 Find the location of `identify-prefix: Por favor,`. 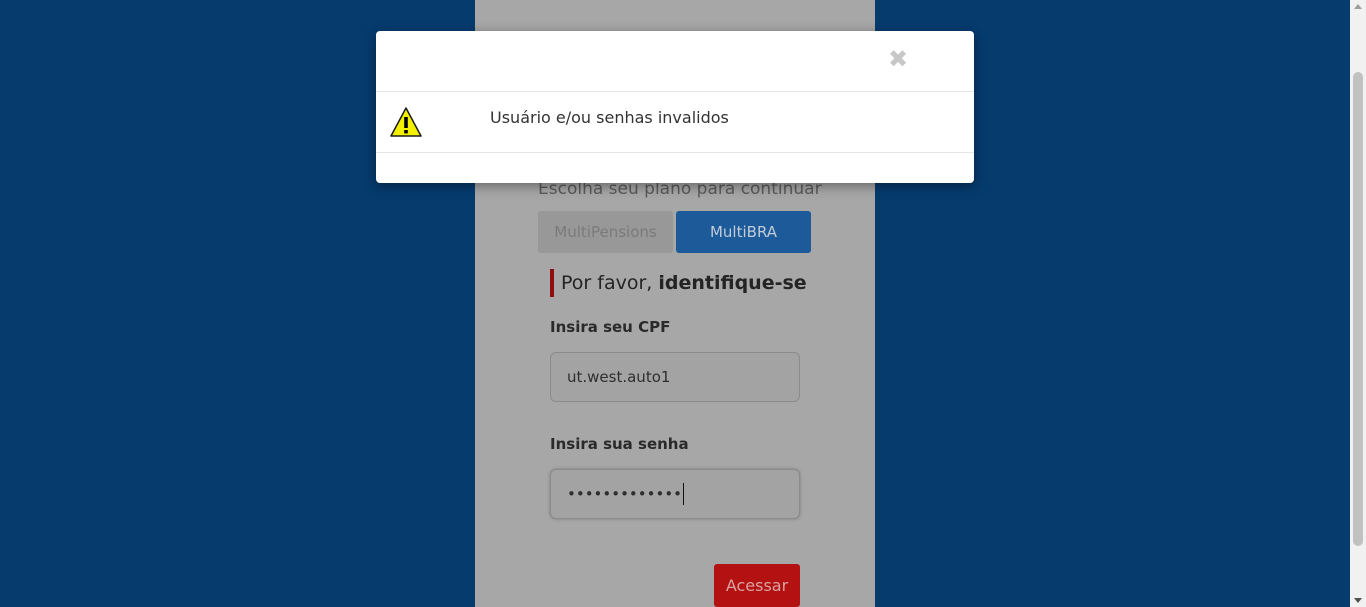

identify-prefix: Por favor, is located at coordinates (610, 283).